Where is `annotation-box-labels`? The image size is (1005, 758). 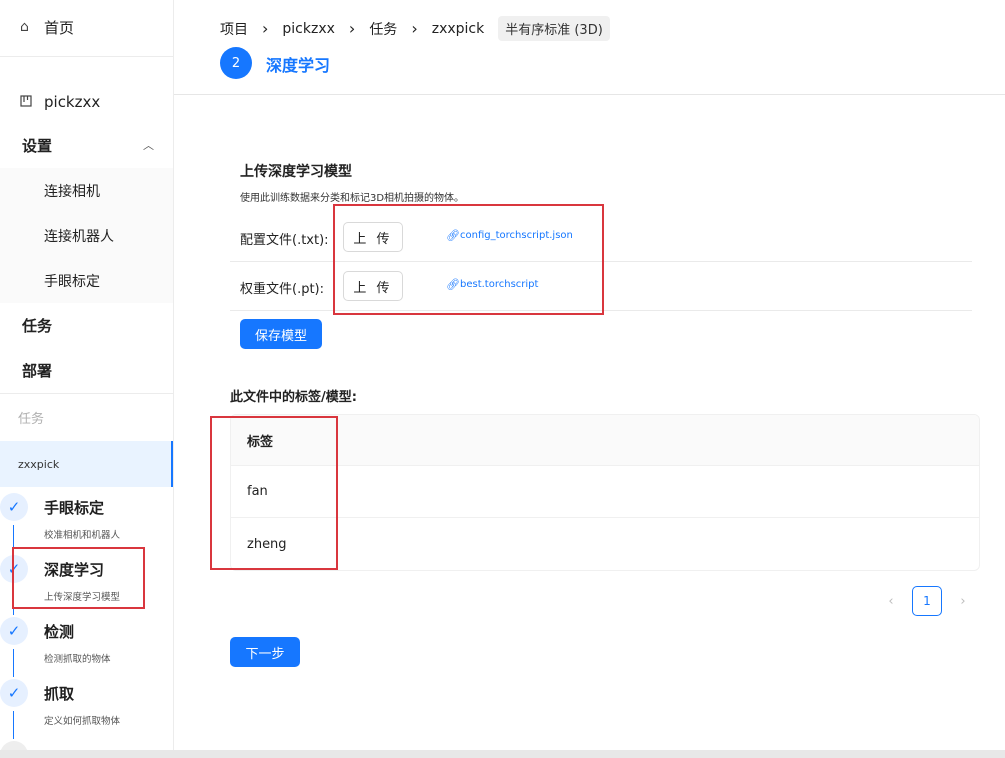 annotation-box-labels is located at coordinates (274, 493).